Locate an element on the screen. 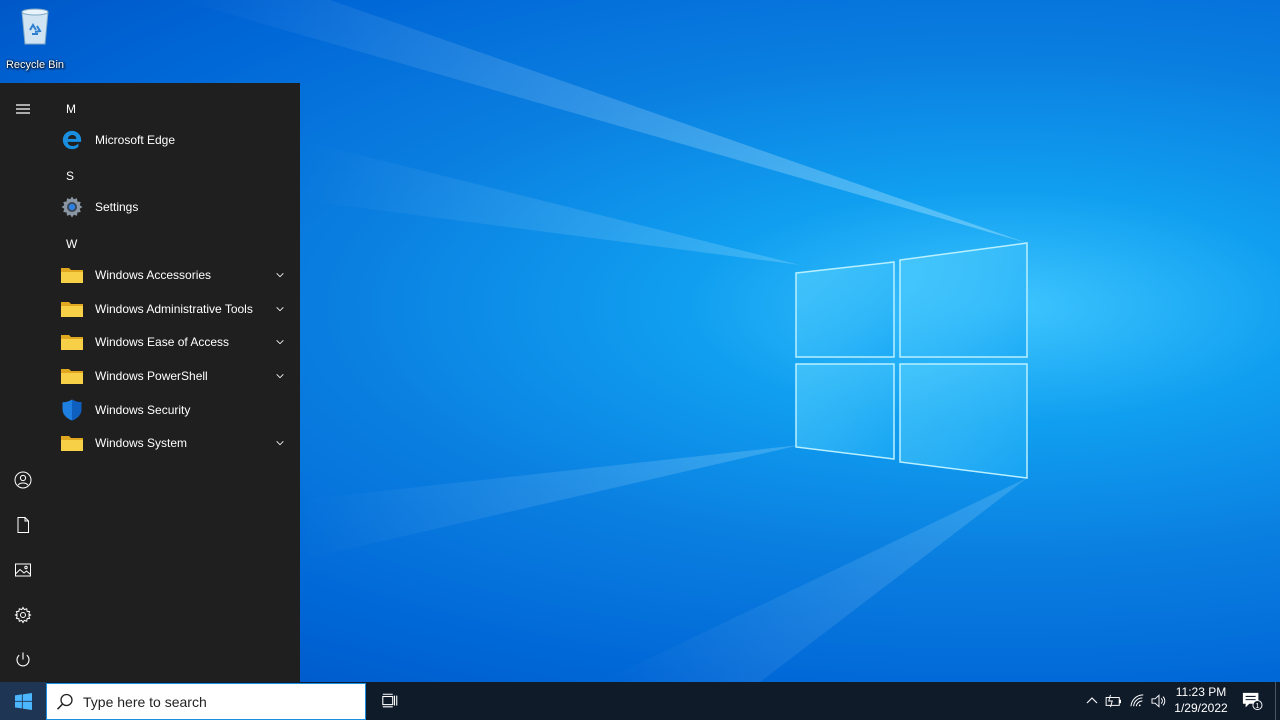 This screenshot has width=1280, height=720. pictures-button is located at coordinates (23, 570).